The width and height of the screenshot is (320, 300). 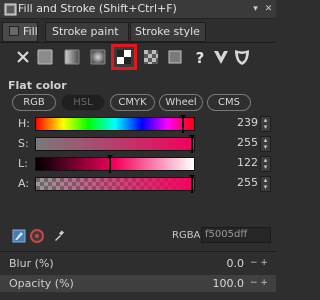 I want to click on blur-value: 0.0, so click(x=236, y=263).